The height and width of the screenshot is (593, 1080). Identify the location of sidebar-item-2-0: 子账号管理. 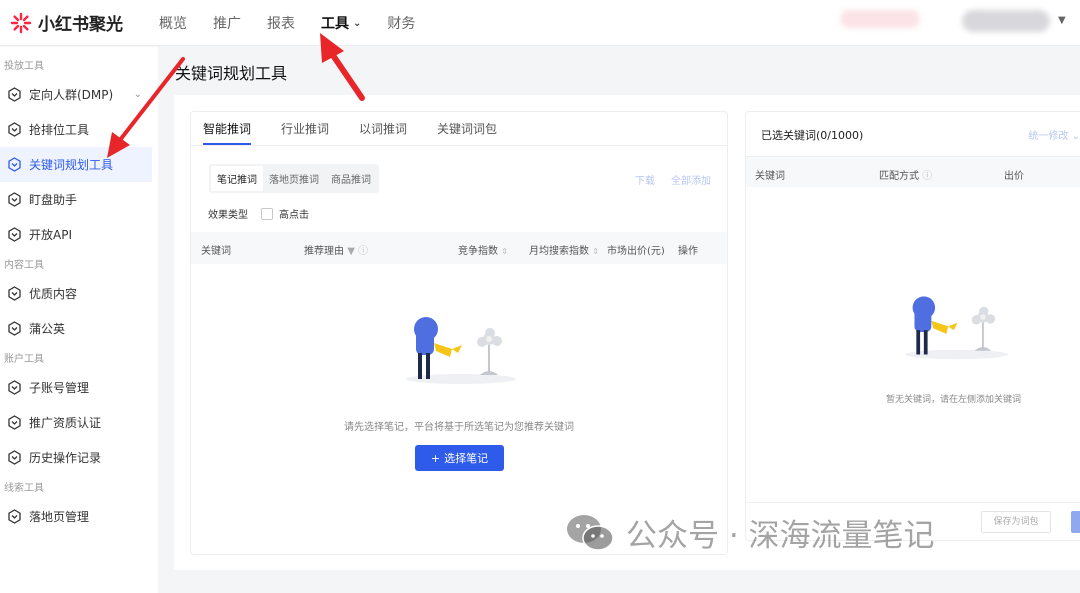
(76, 387).